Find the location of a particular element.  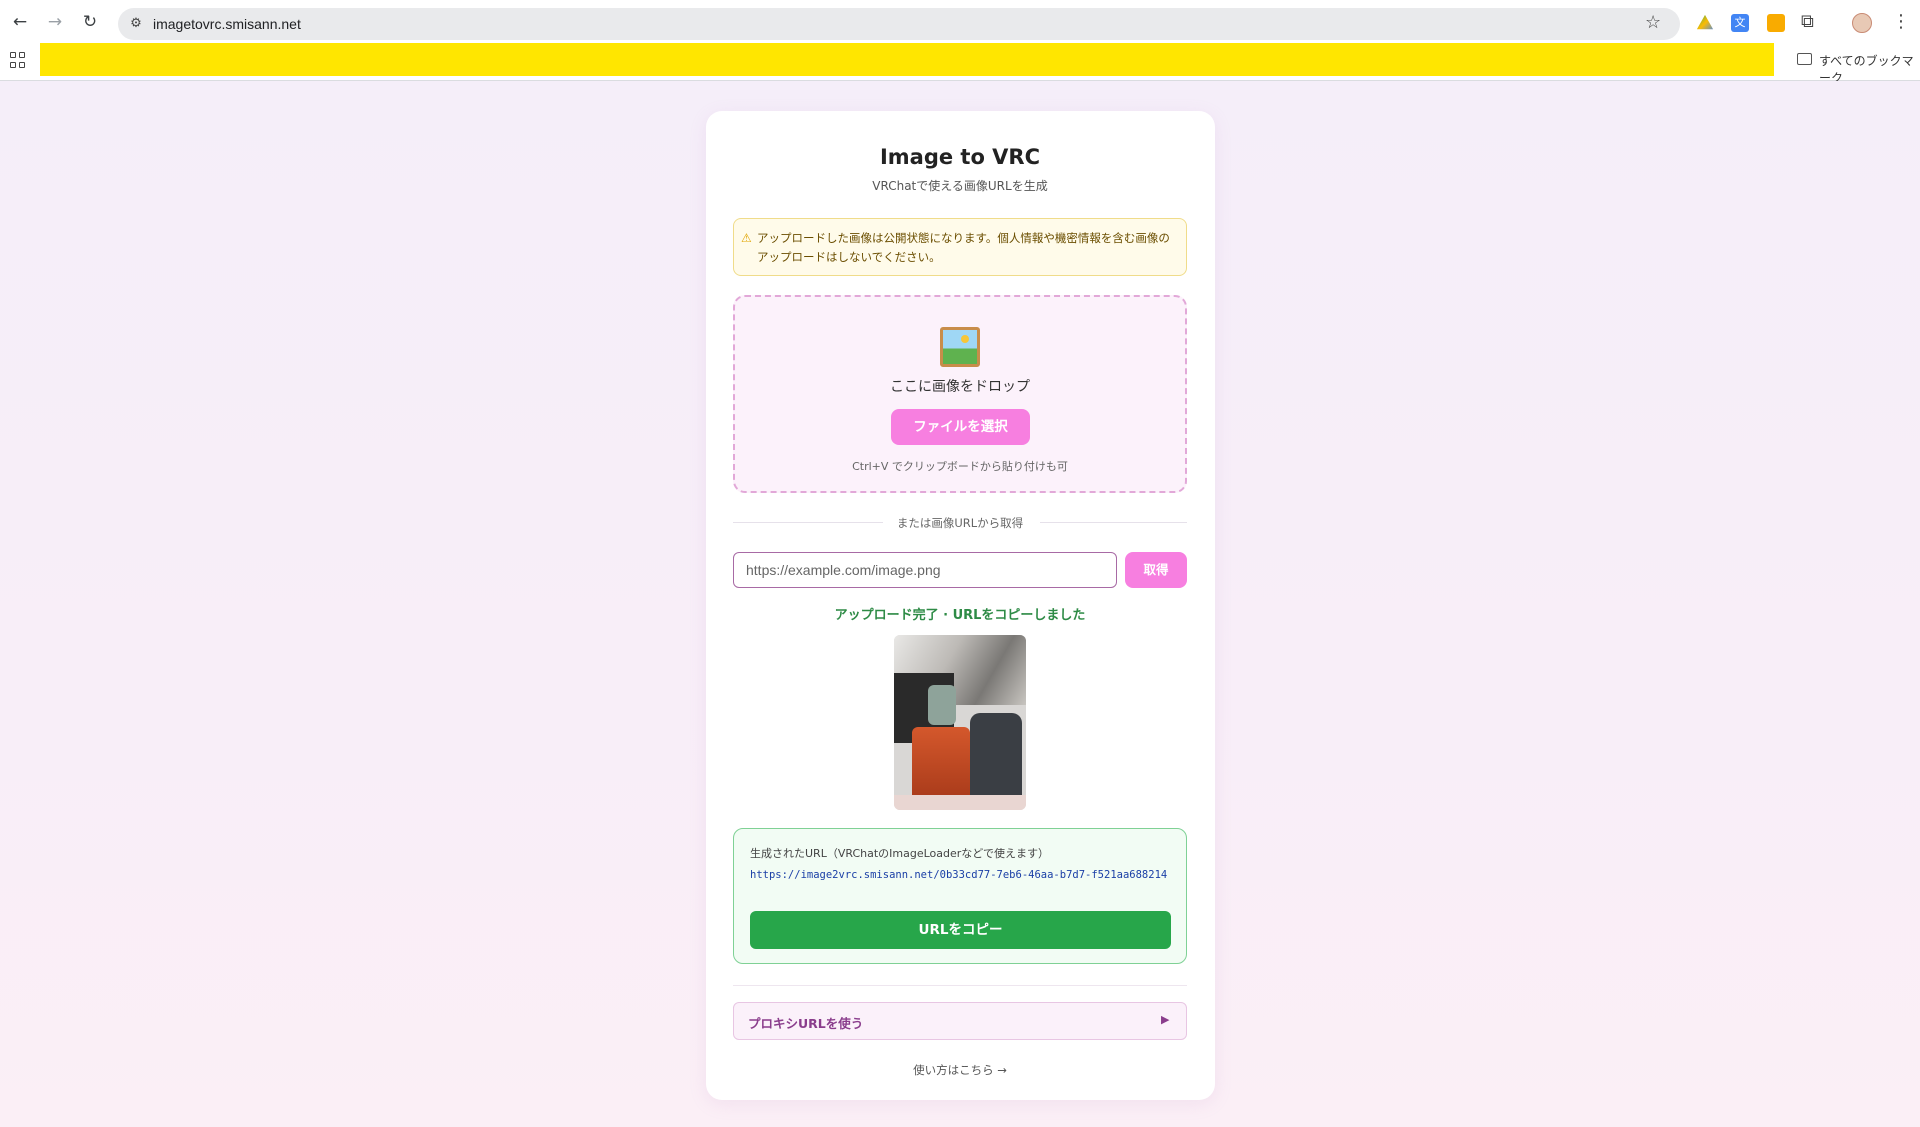

folder-icon is located at coordinates (1804, 59).